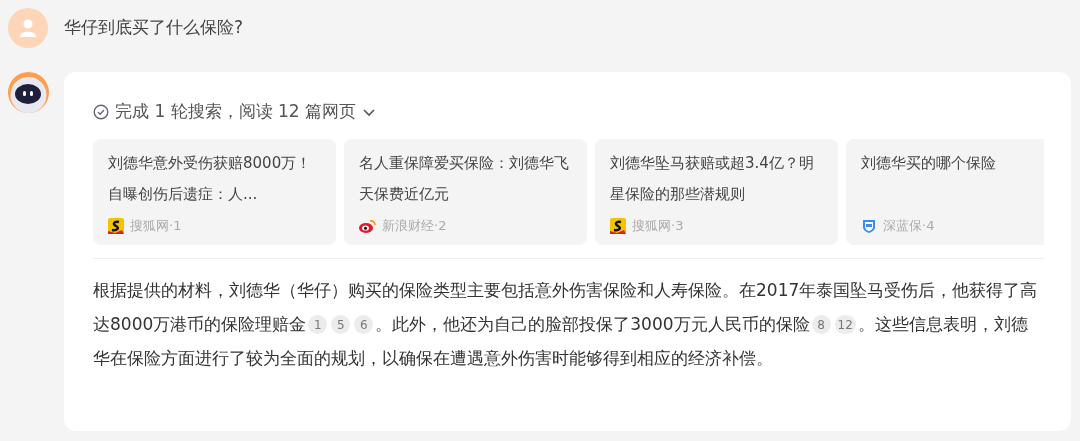 The width and height of the screenshot is (1080, 441). Describe the element at coordinates (869, 225) in the screenshot. I see `shield-icon` at that location.